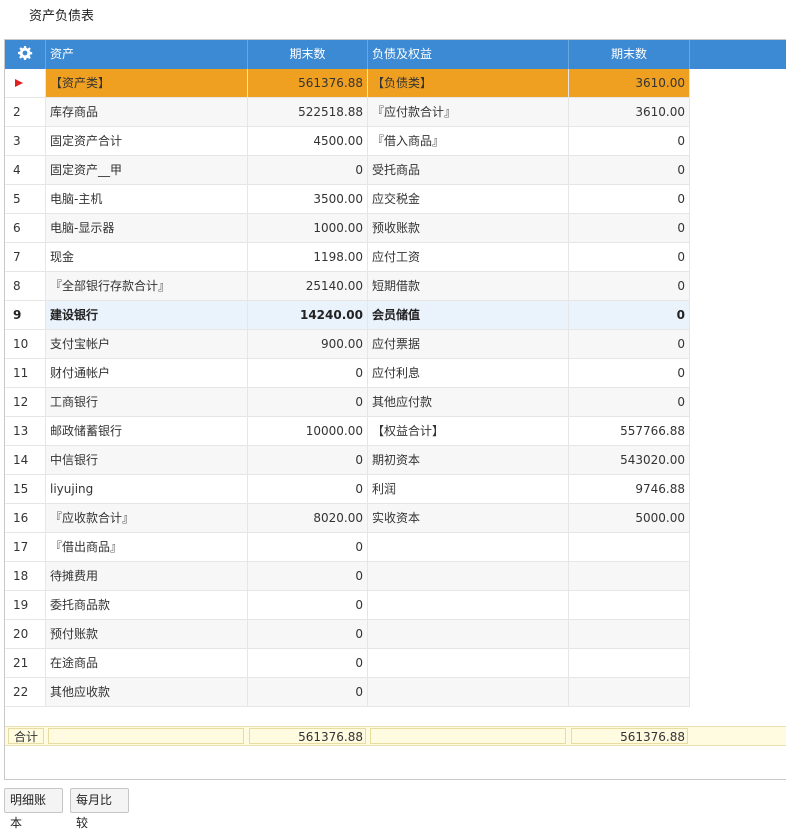 The height and width of the screenshot is (835, 786). What do you see at coordinates (468, 344) in the screenshot?
I see `liability-name-cell: 应付票据` at bounding box center [468, 344].